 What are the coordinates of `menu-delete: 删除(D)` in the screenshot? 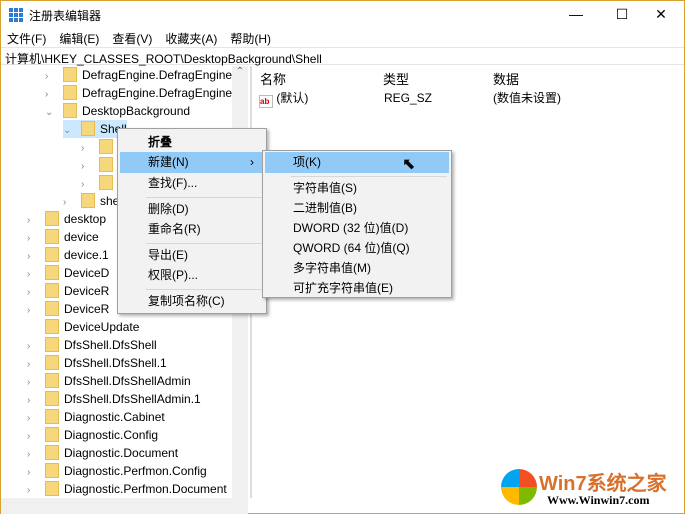 It's located at (192, 209).